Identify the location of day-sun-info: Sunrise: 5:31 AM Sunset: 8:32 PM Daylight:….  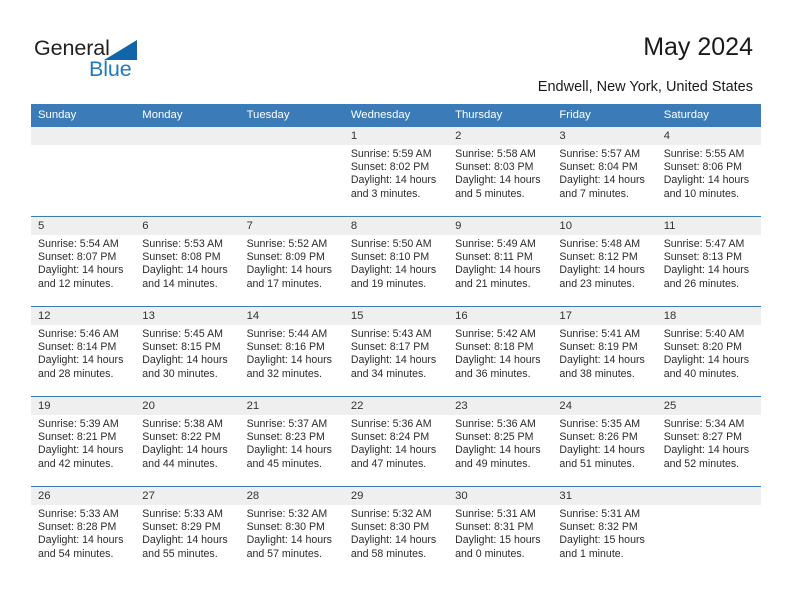
(604, 533).